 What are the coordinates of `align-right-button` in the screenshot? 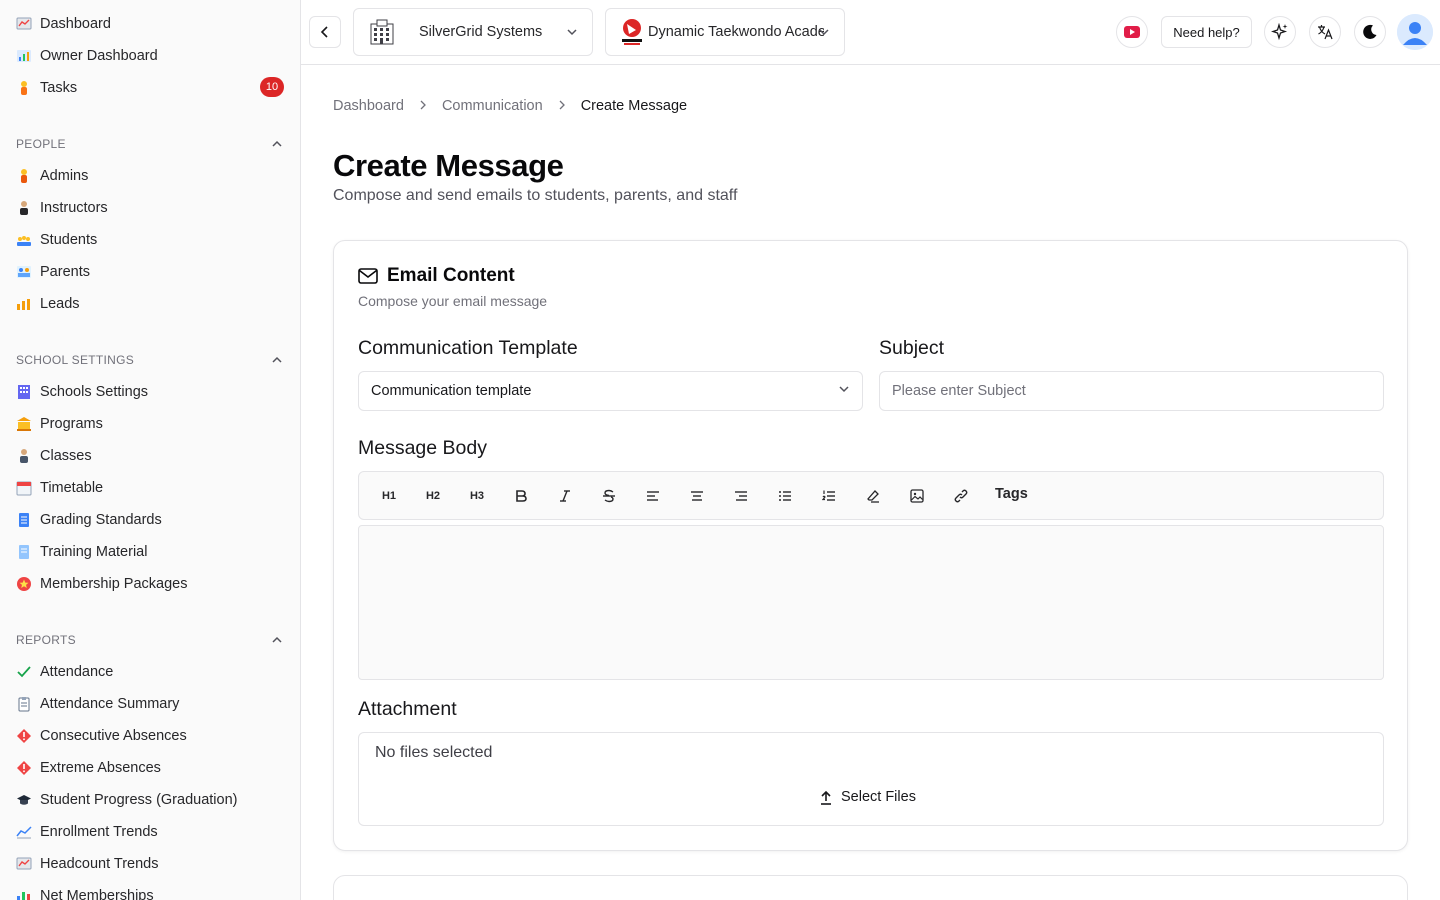 It's located at (741, 496).